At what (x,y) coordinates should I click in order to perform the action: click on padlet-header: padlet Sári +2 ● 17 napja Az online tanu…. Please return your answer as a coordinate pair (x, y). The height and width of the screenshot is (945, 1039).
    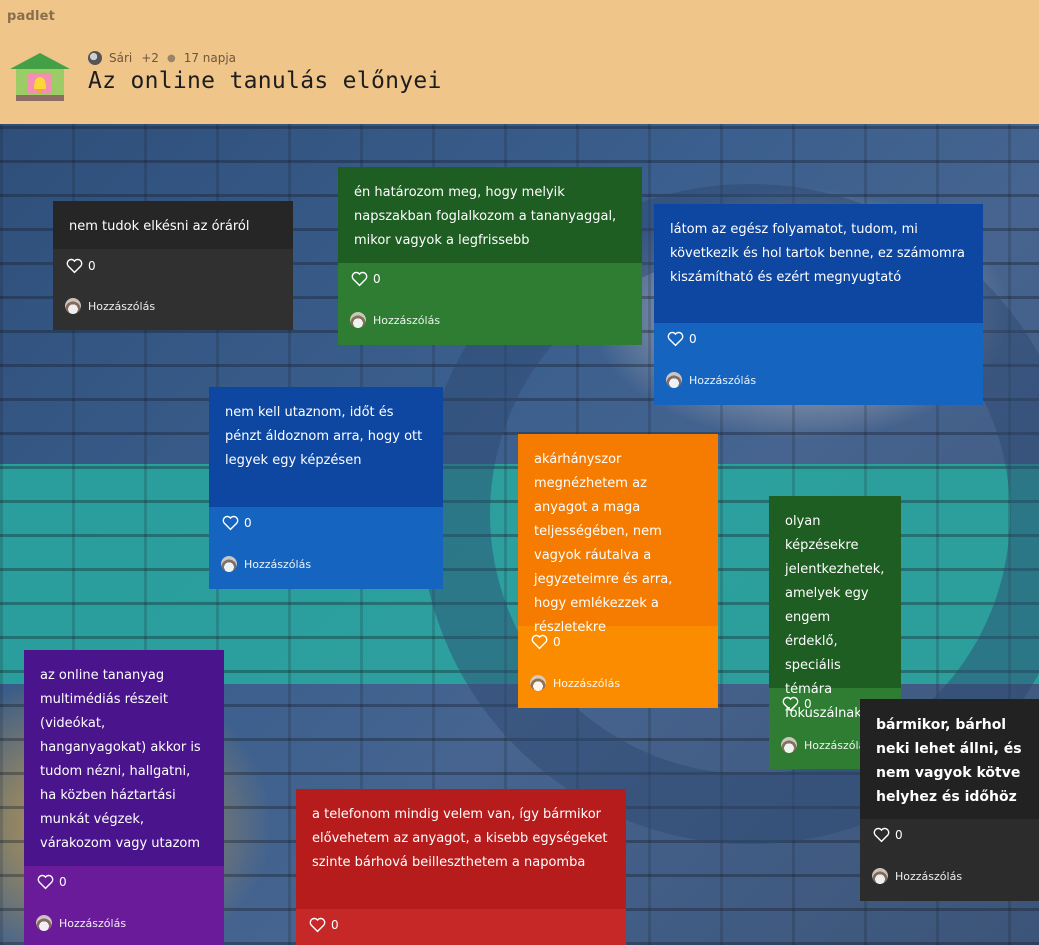
    Looking at the image, I should click on (519, 62).